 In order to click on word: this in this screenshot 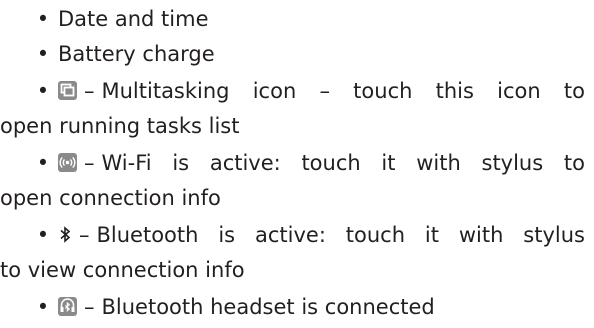, I will do `click(454, 91)`.